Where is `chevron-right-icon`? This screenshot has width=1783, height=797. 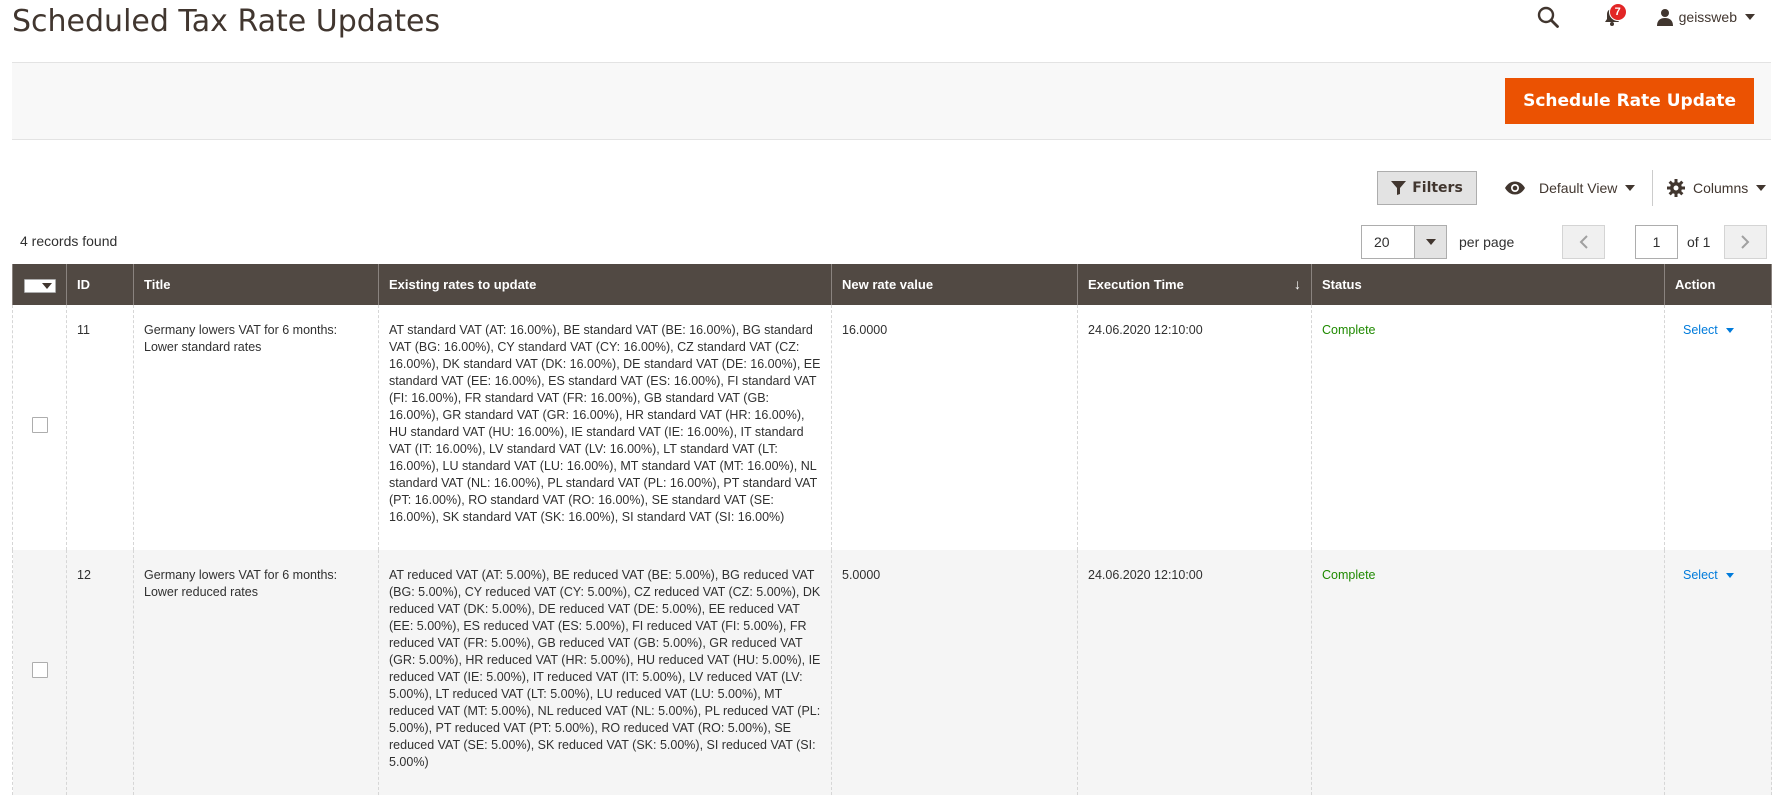 chevron-right-icon is located at coordinates (1745, 242).